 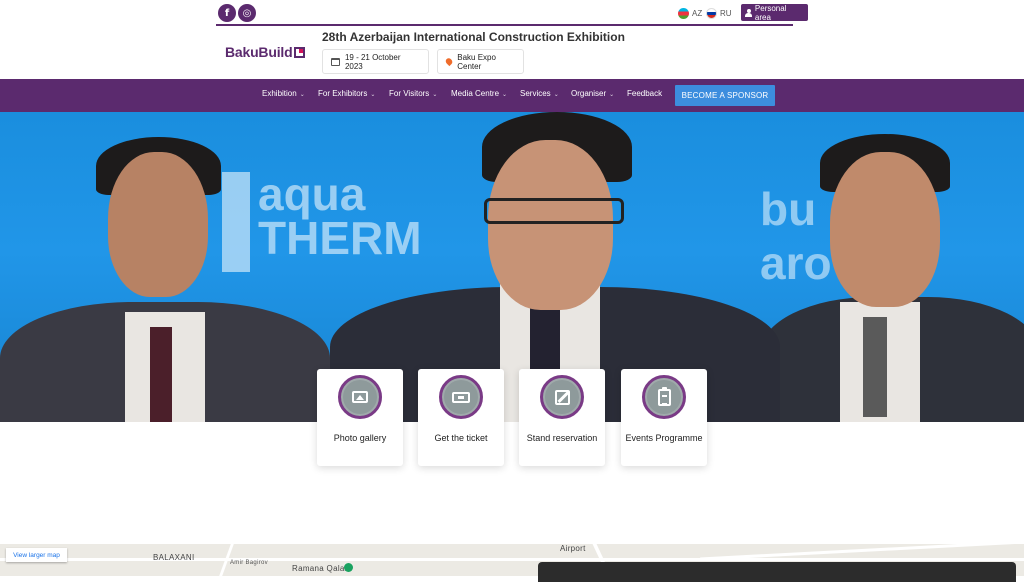 I want to click on view-larger-map-link: View larger map, so click(x=36, y=555).